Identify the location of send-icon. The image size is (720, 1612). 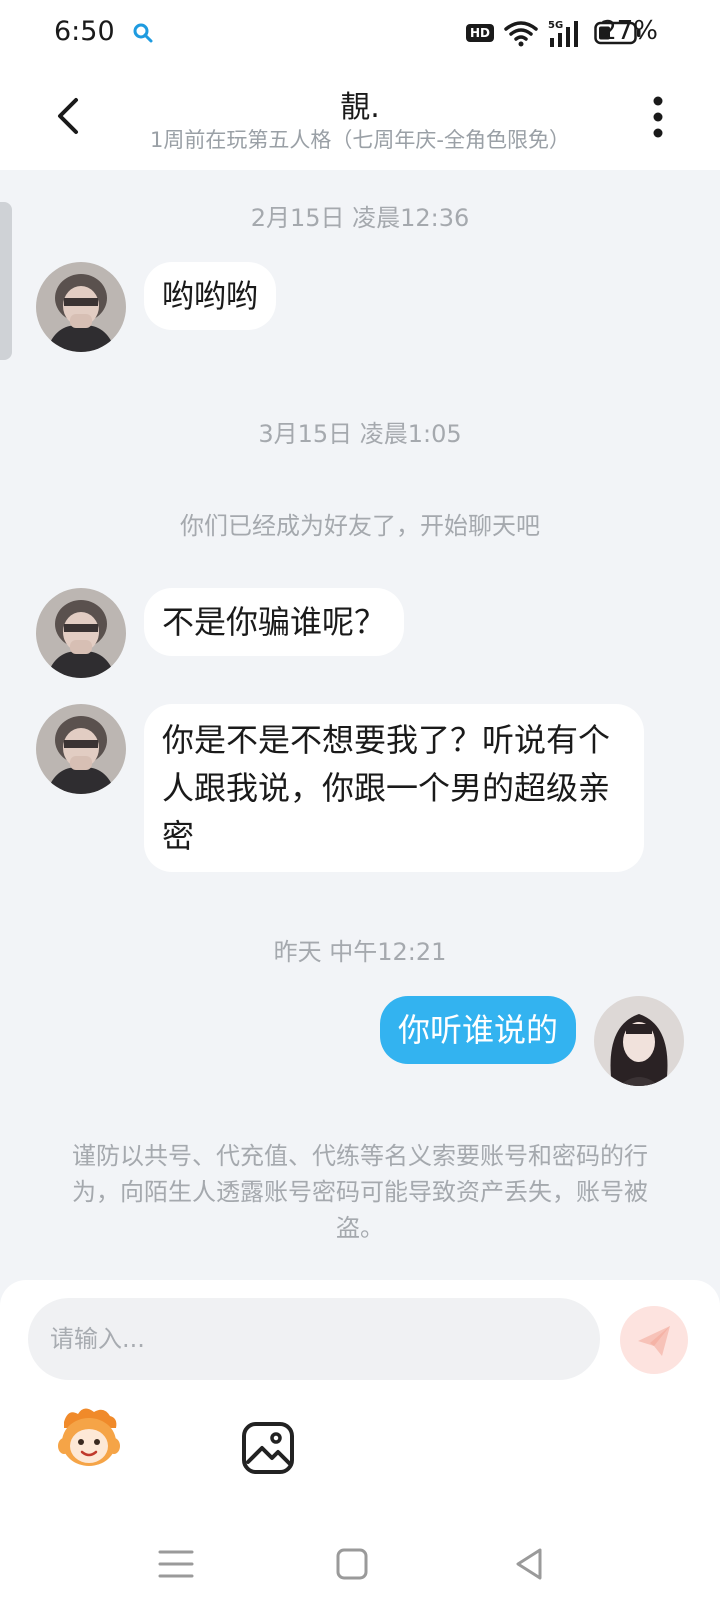
(654, 1341).